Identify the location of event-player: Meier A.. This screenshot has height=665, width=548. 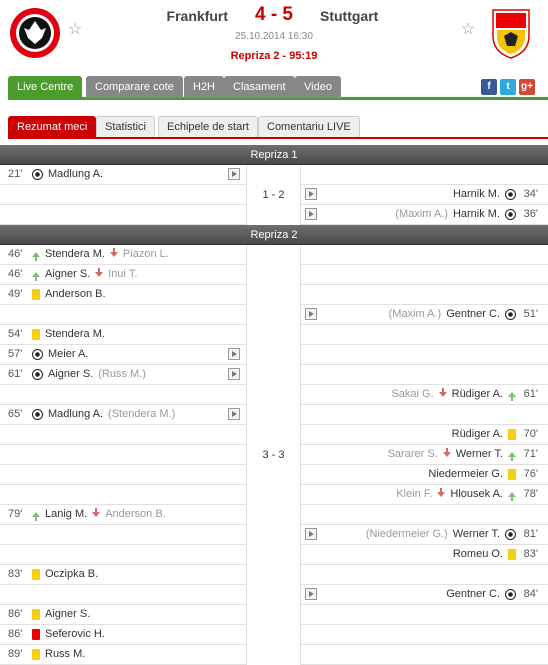
(68, 354).